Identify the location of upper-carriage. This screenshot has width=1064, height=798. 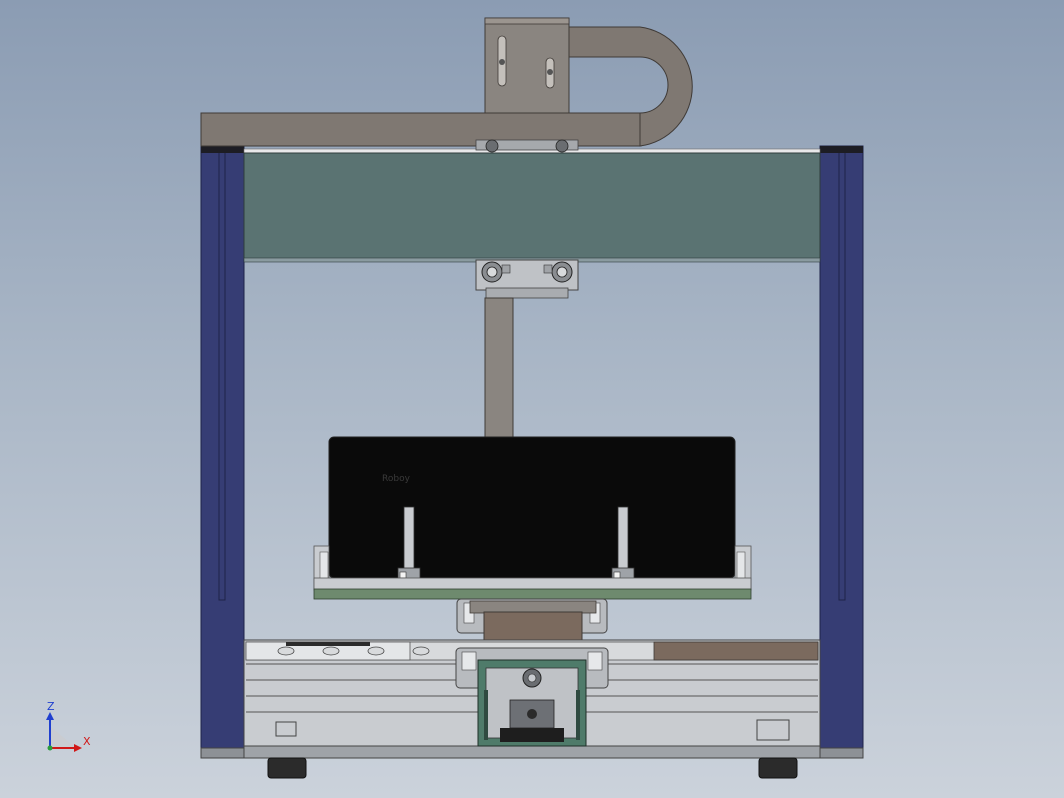
(527, 146).